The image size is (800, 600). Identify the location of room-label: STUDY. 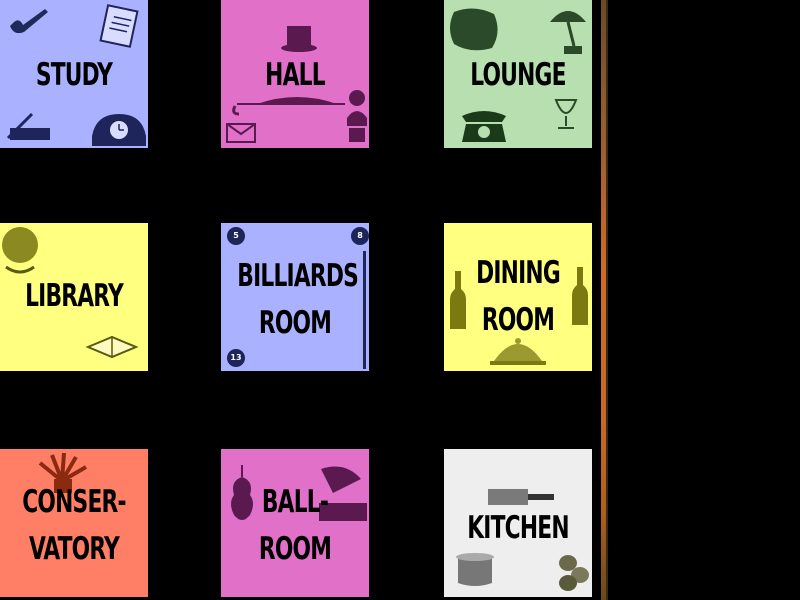
(73, 75).